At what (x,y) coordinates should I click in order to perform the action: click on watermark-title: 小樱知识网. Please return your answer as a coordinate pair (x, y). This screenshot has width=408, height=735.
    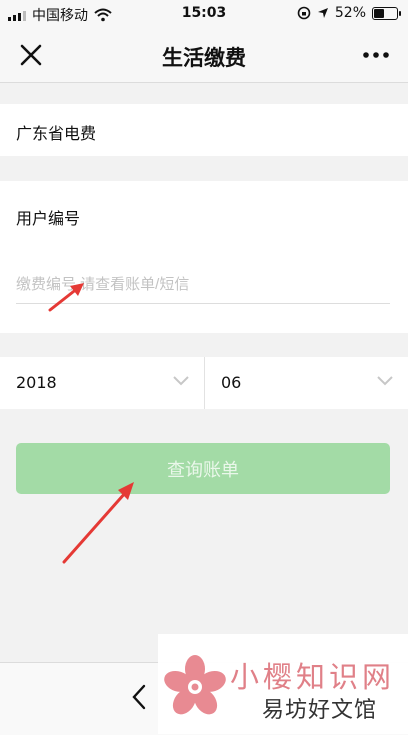
    Looking at the image, I should click on (313, 677).